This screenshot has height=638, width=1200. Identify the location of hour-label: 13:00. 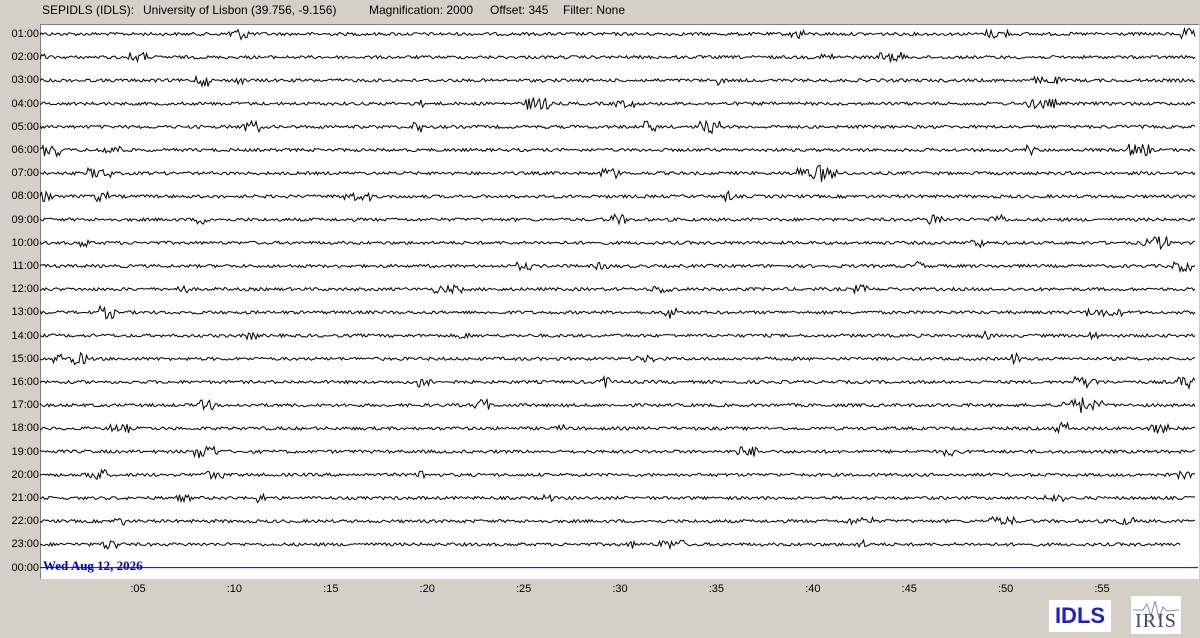
(25, 312).